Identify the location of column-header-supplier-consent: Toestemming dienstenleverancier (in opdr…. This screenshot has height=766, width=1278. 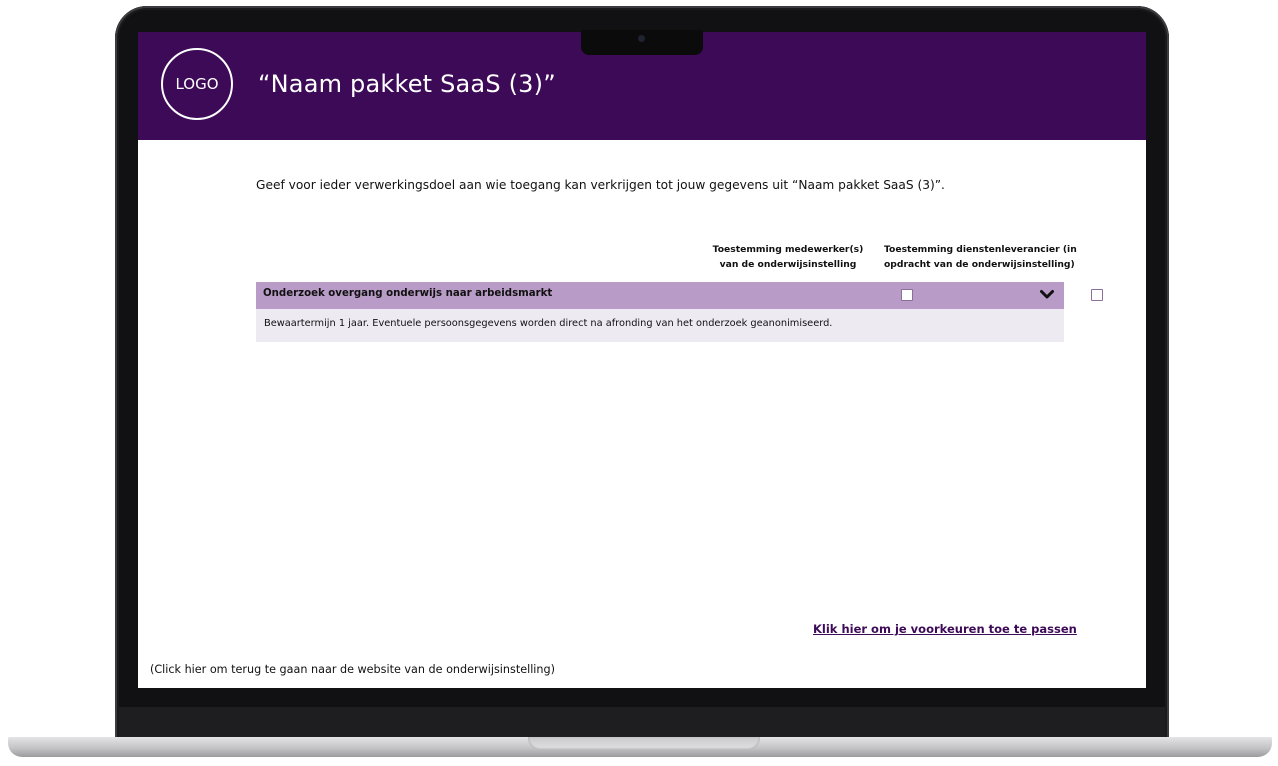
(980, 257).